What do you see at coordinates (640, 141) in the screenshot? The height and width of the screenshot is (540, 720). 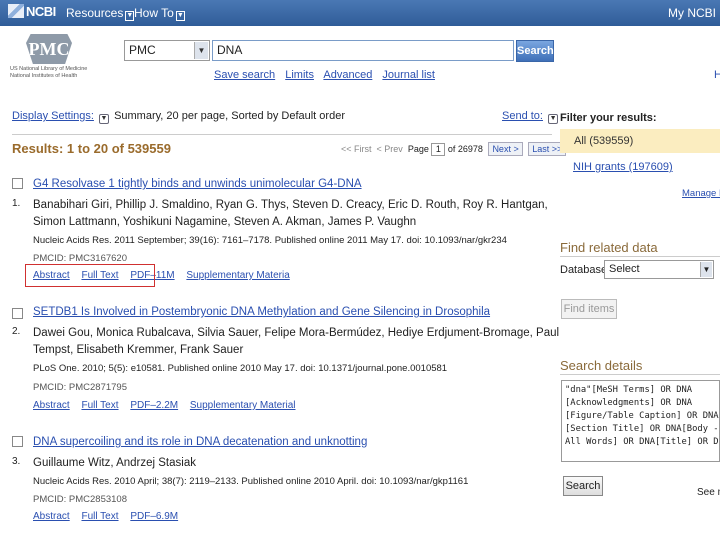 I see `filter-all: All (539559)` at bounding box center [640, 141].